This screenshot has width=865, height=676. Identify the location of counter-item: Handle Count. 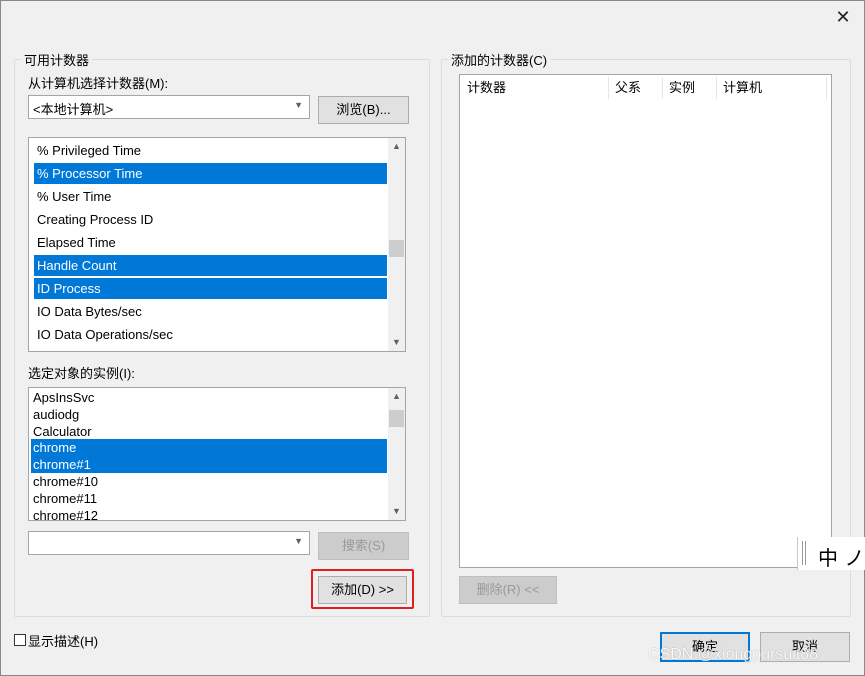
(210, 265).